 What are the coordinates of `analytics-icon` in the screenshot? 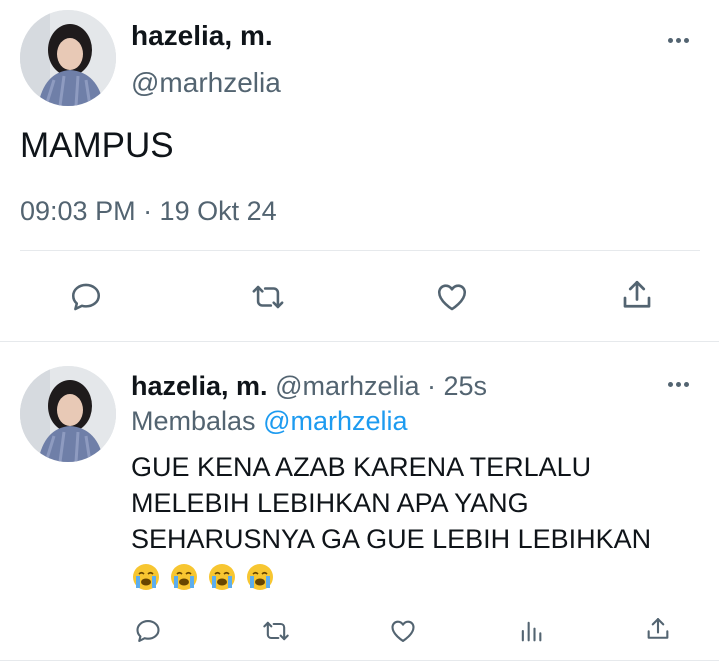 It's located at (531, 631).